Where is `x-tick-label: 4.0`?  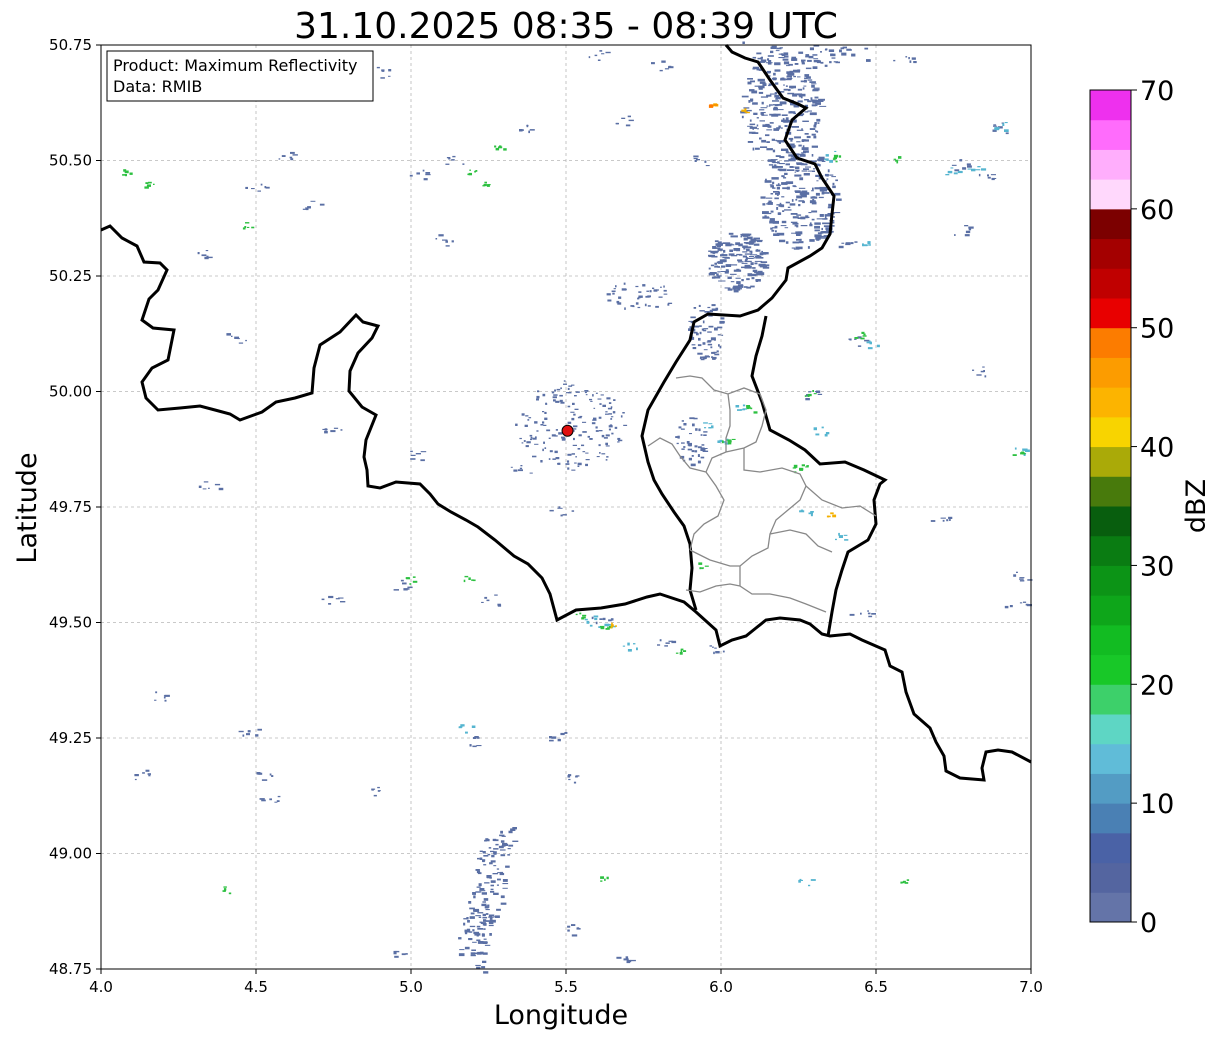
x-tick-label: 4.0 is located at coordinates (101, 987).